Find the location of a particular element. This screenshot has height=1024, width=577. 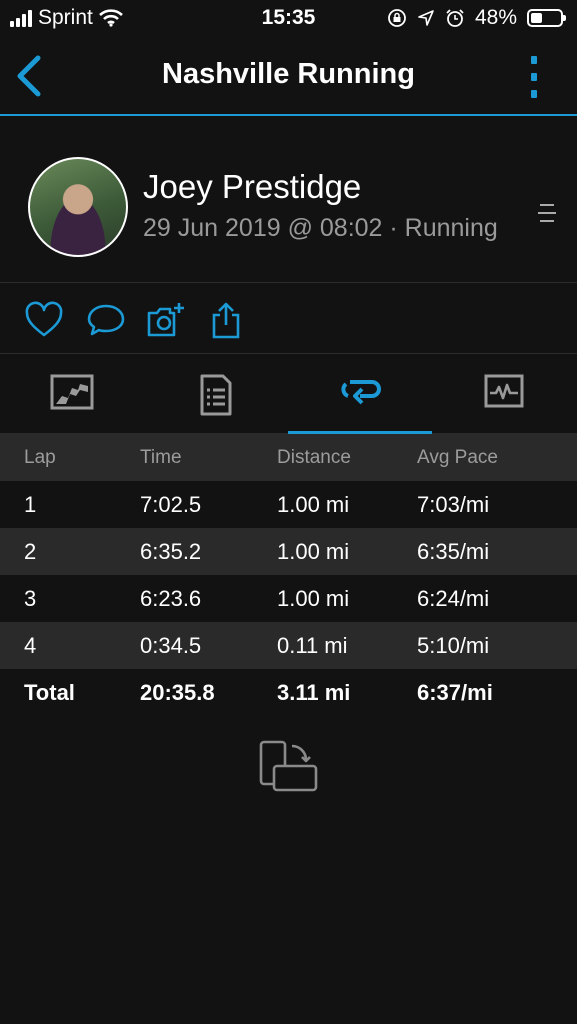

total-row: Total 20:35.8 3.11 mi 6:37/mi is located at coordinates (288, 692).